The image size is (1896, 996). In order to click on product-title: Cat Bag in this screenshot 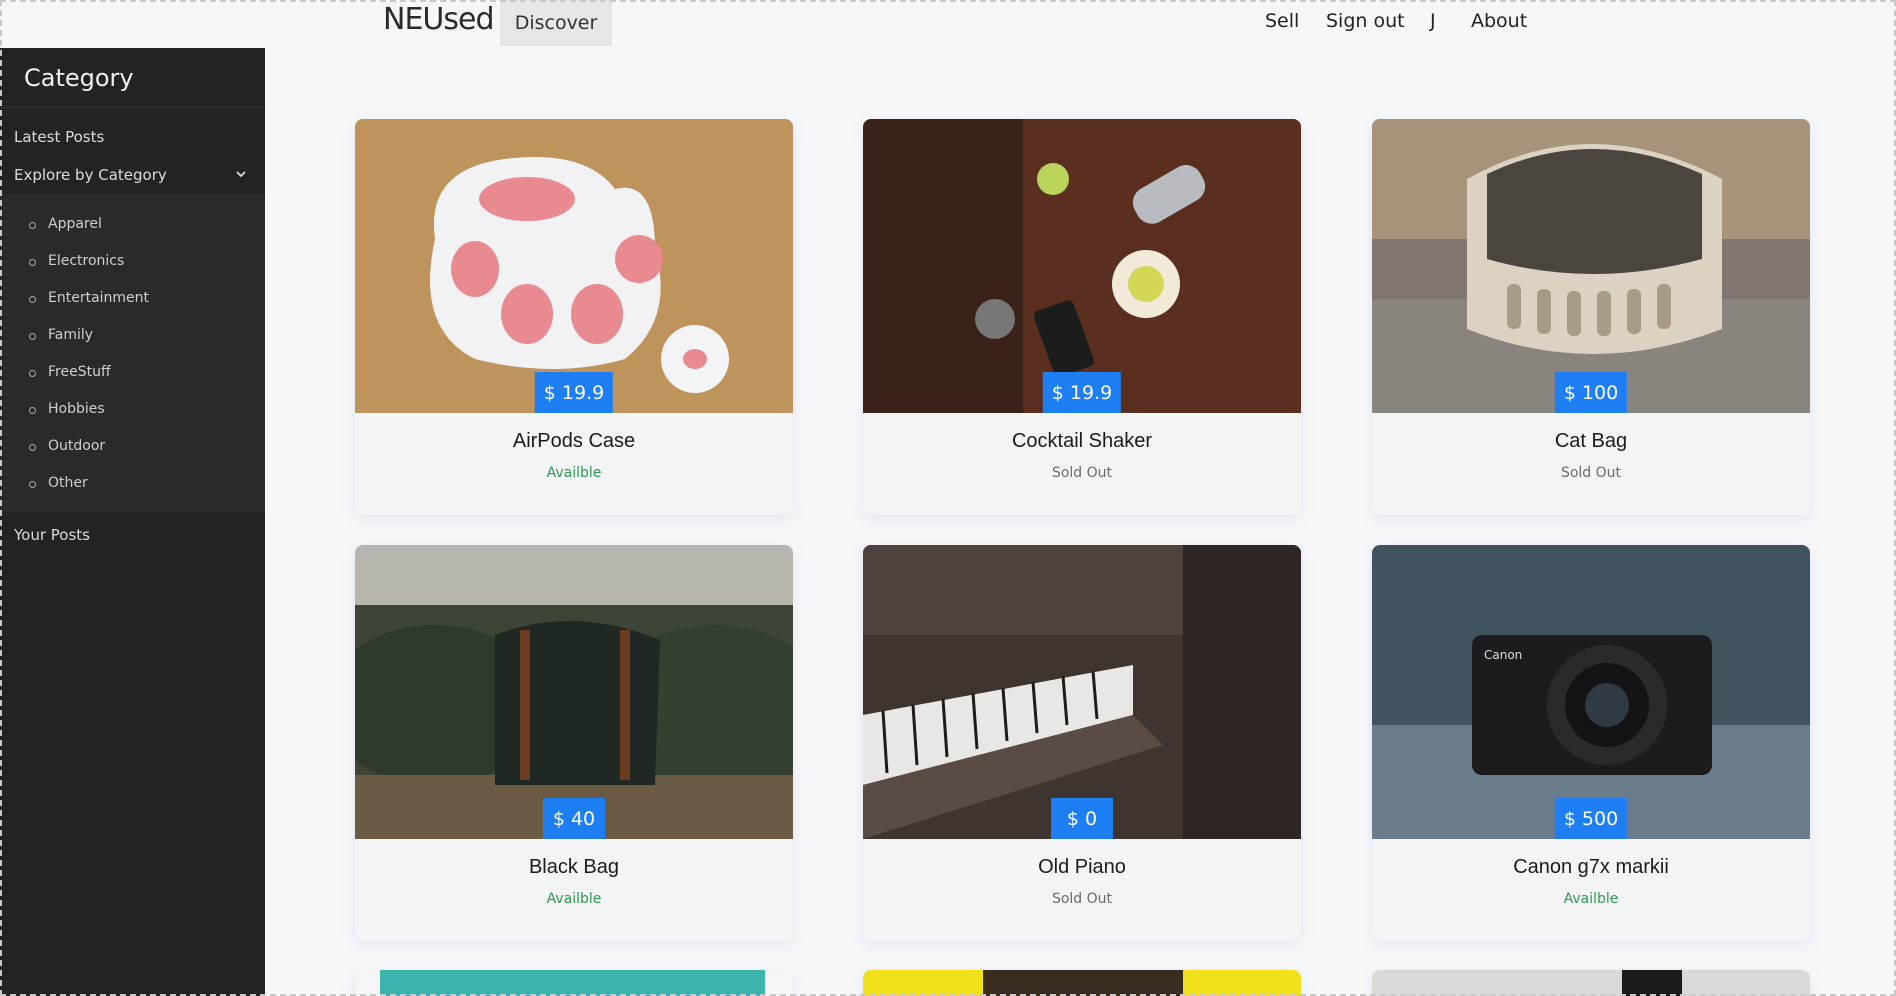, I will do `click(1591, 441)`.